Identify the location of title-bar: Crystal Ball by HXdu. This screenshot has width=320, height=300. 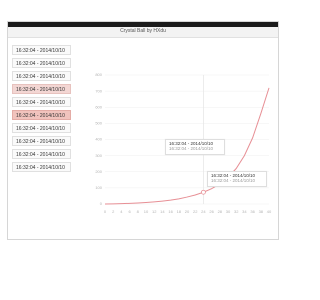
(143, 32).